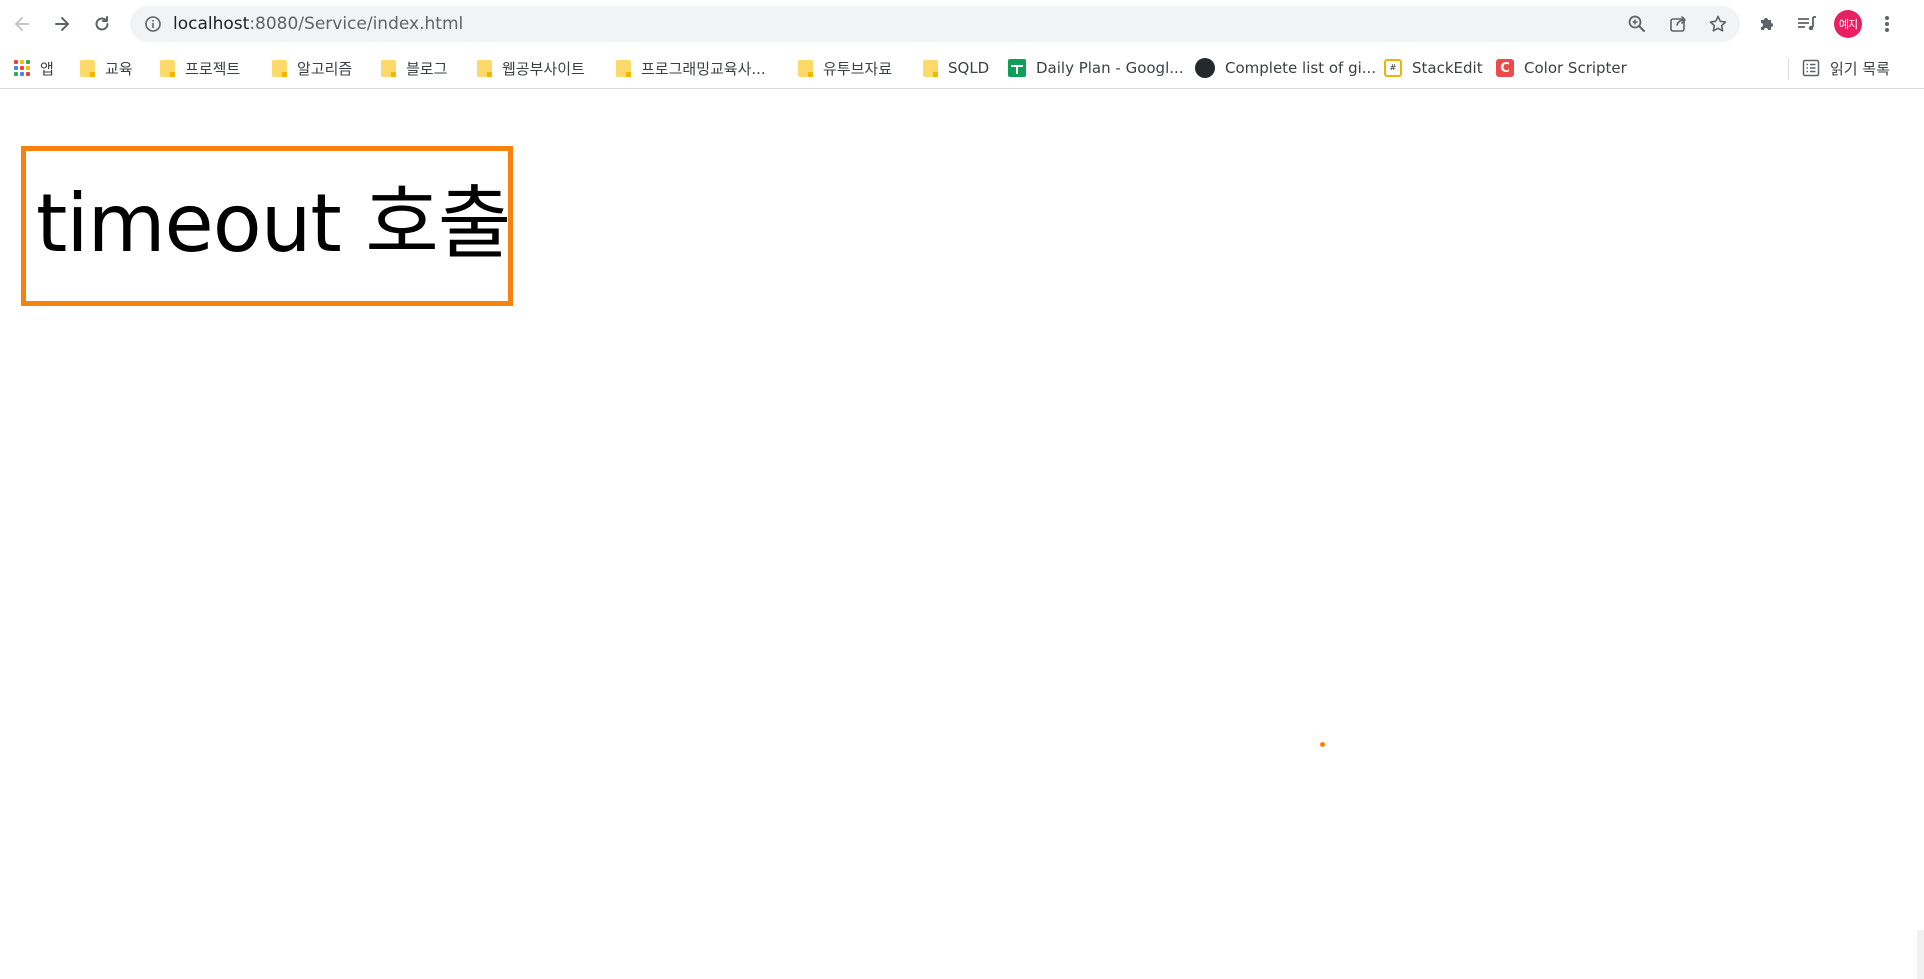 This screenshot has height=979, width=1924. Describe the element at coordinates (1575, 68) in the screenshot. I see `bookmark-label: Color Scripter` at that location.